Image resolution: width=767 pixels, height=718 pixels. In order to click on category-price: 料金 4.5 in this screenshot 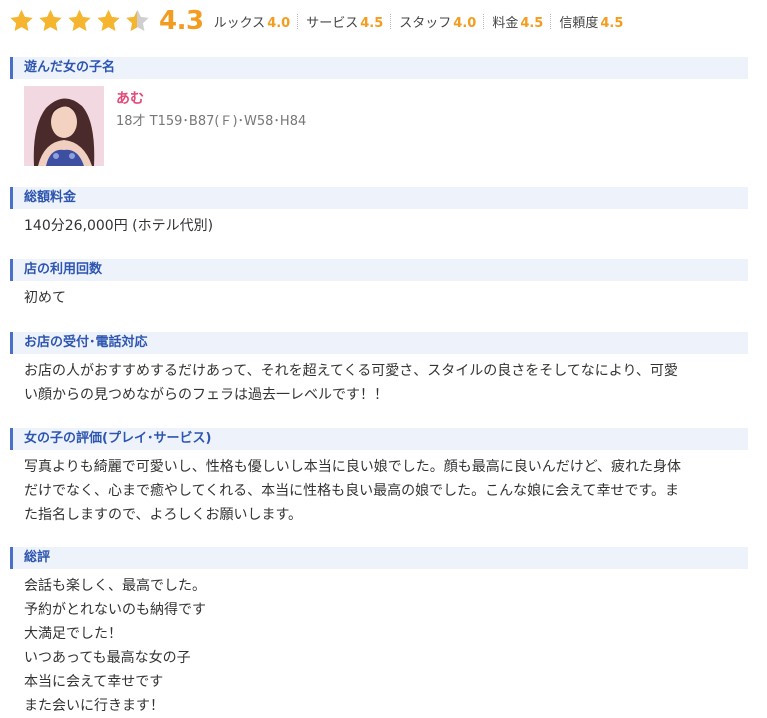, I will do `click(517, 21)`.